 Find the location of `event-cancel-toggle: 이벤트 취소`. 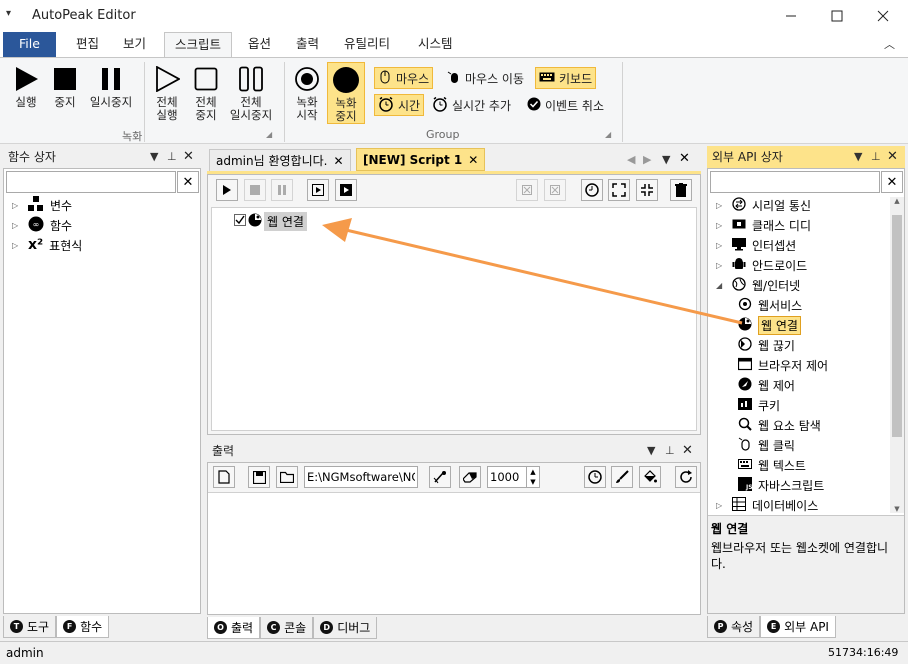

event-cancel-toggle: 이벤트 취소 is located at coordinates (565, 105).